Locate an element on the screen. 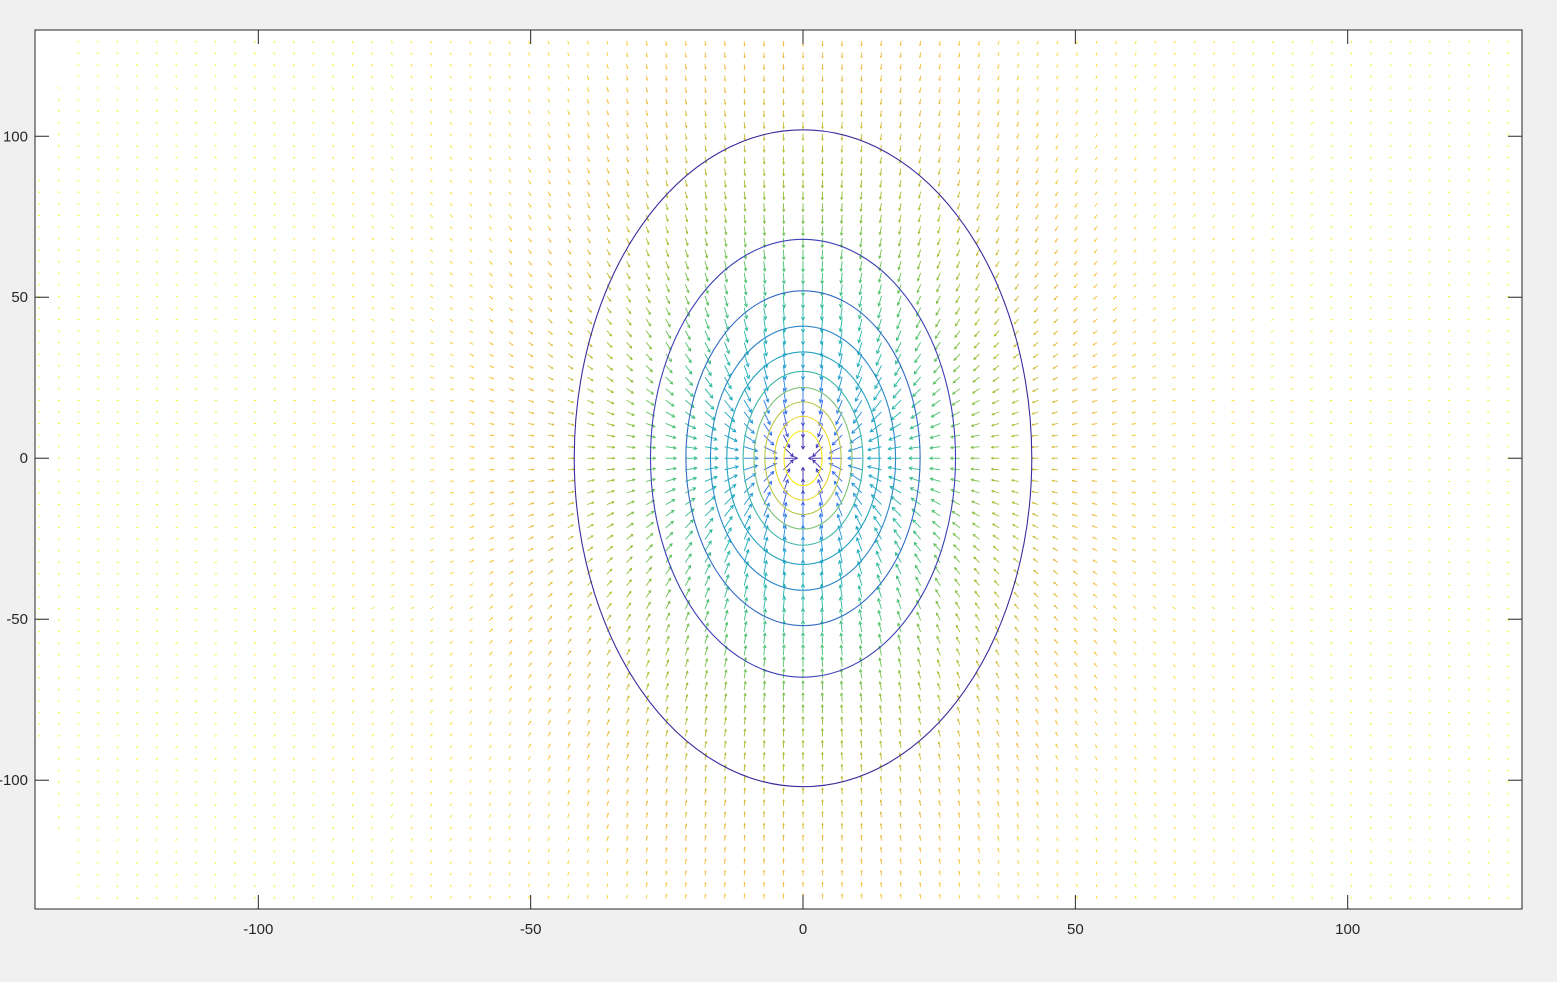  quiver-head is located at coordinates (473, 458).